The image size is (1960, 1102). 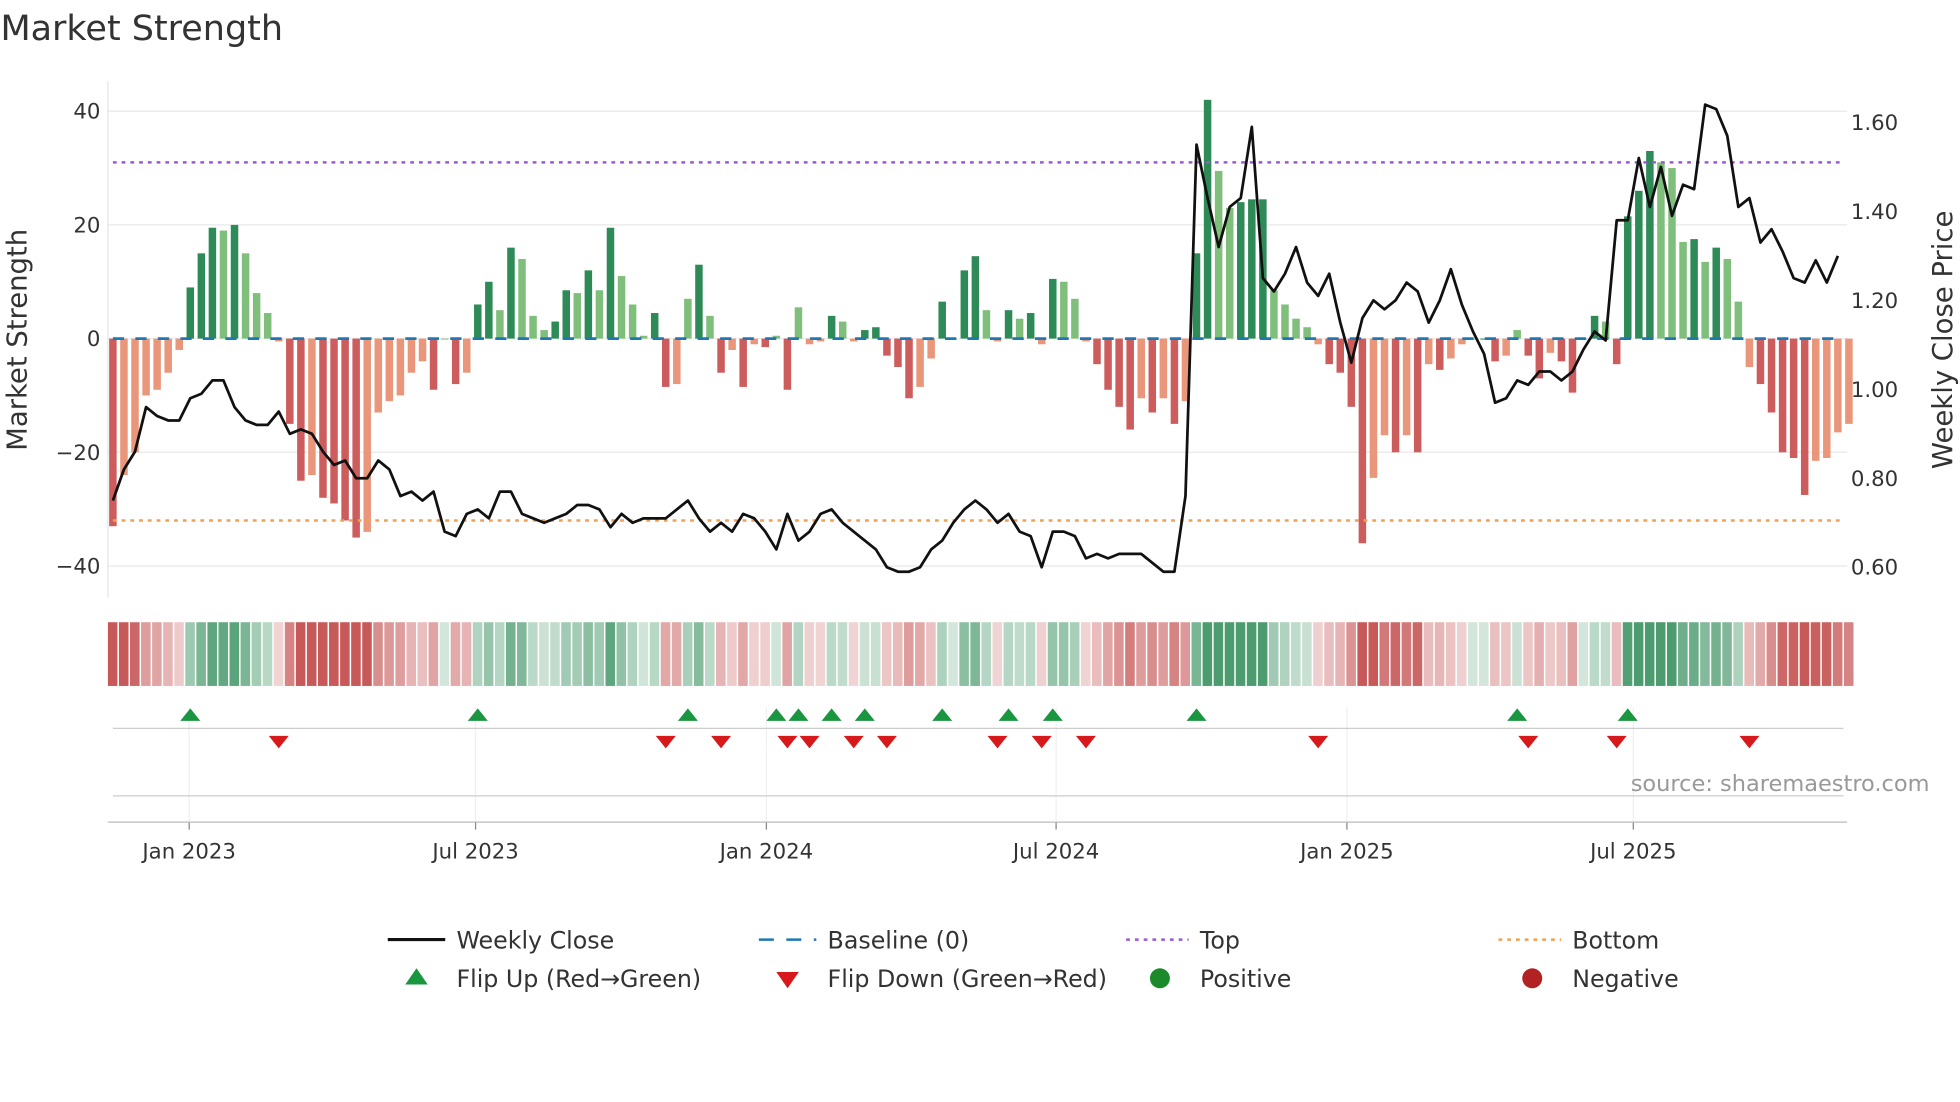 I want to click on y-tick-left: 0, so click(x=94, y=339).